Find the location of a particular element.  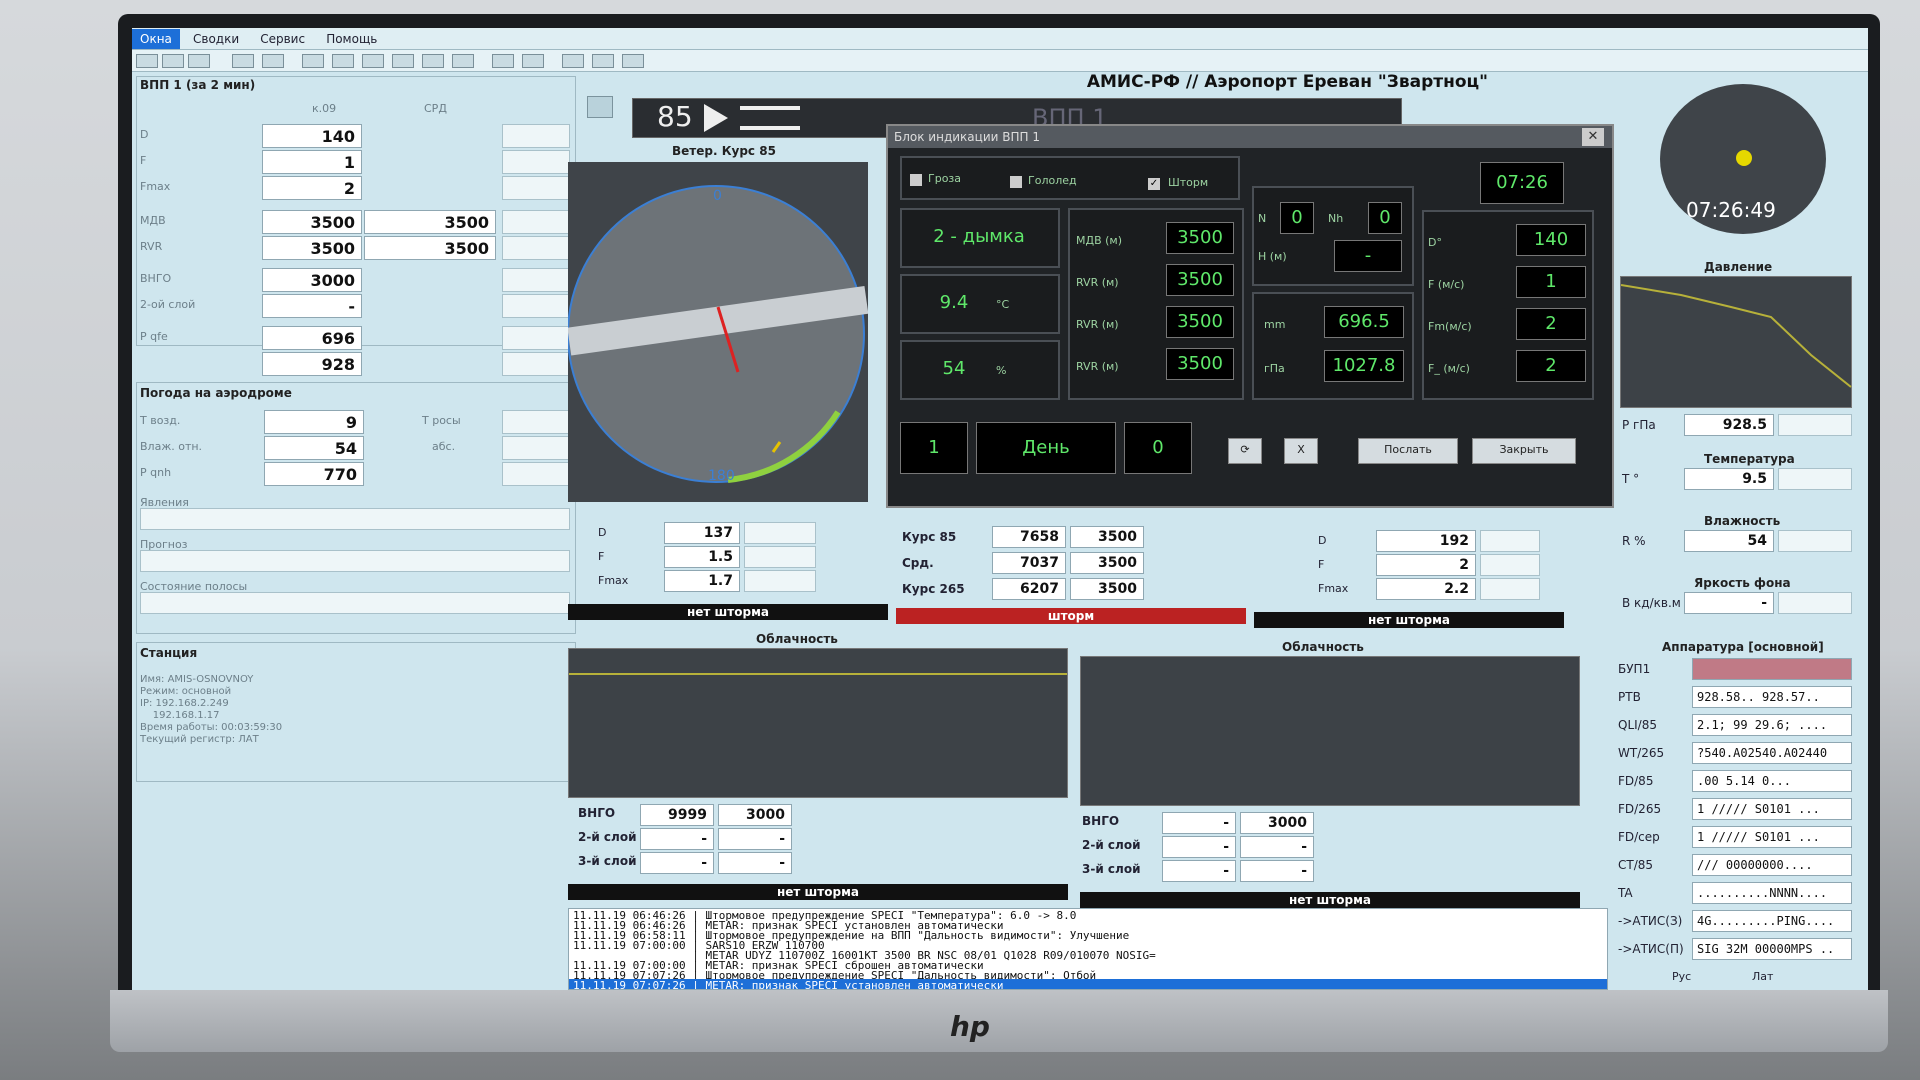

day-mode-button: День is located at coordinates (1046, 448).